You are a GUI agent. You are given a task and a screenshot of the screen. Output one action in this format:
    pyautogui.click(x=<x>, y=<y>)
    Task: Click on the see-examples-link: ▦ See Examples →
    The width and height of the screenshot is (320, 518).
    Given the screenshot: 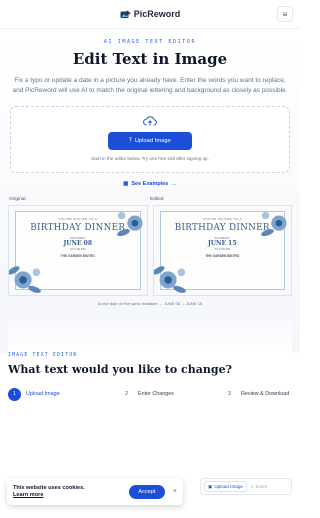 What is the action you would take?
    pyautogui.click(x=150, y=184)
    